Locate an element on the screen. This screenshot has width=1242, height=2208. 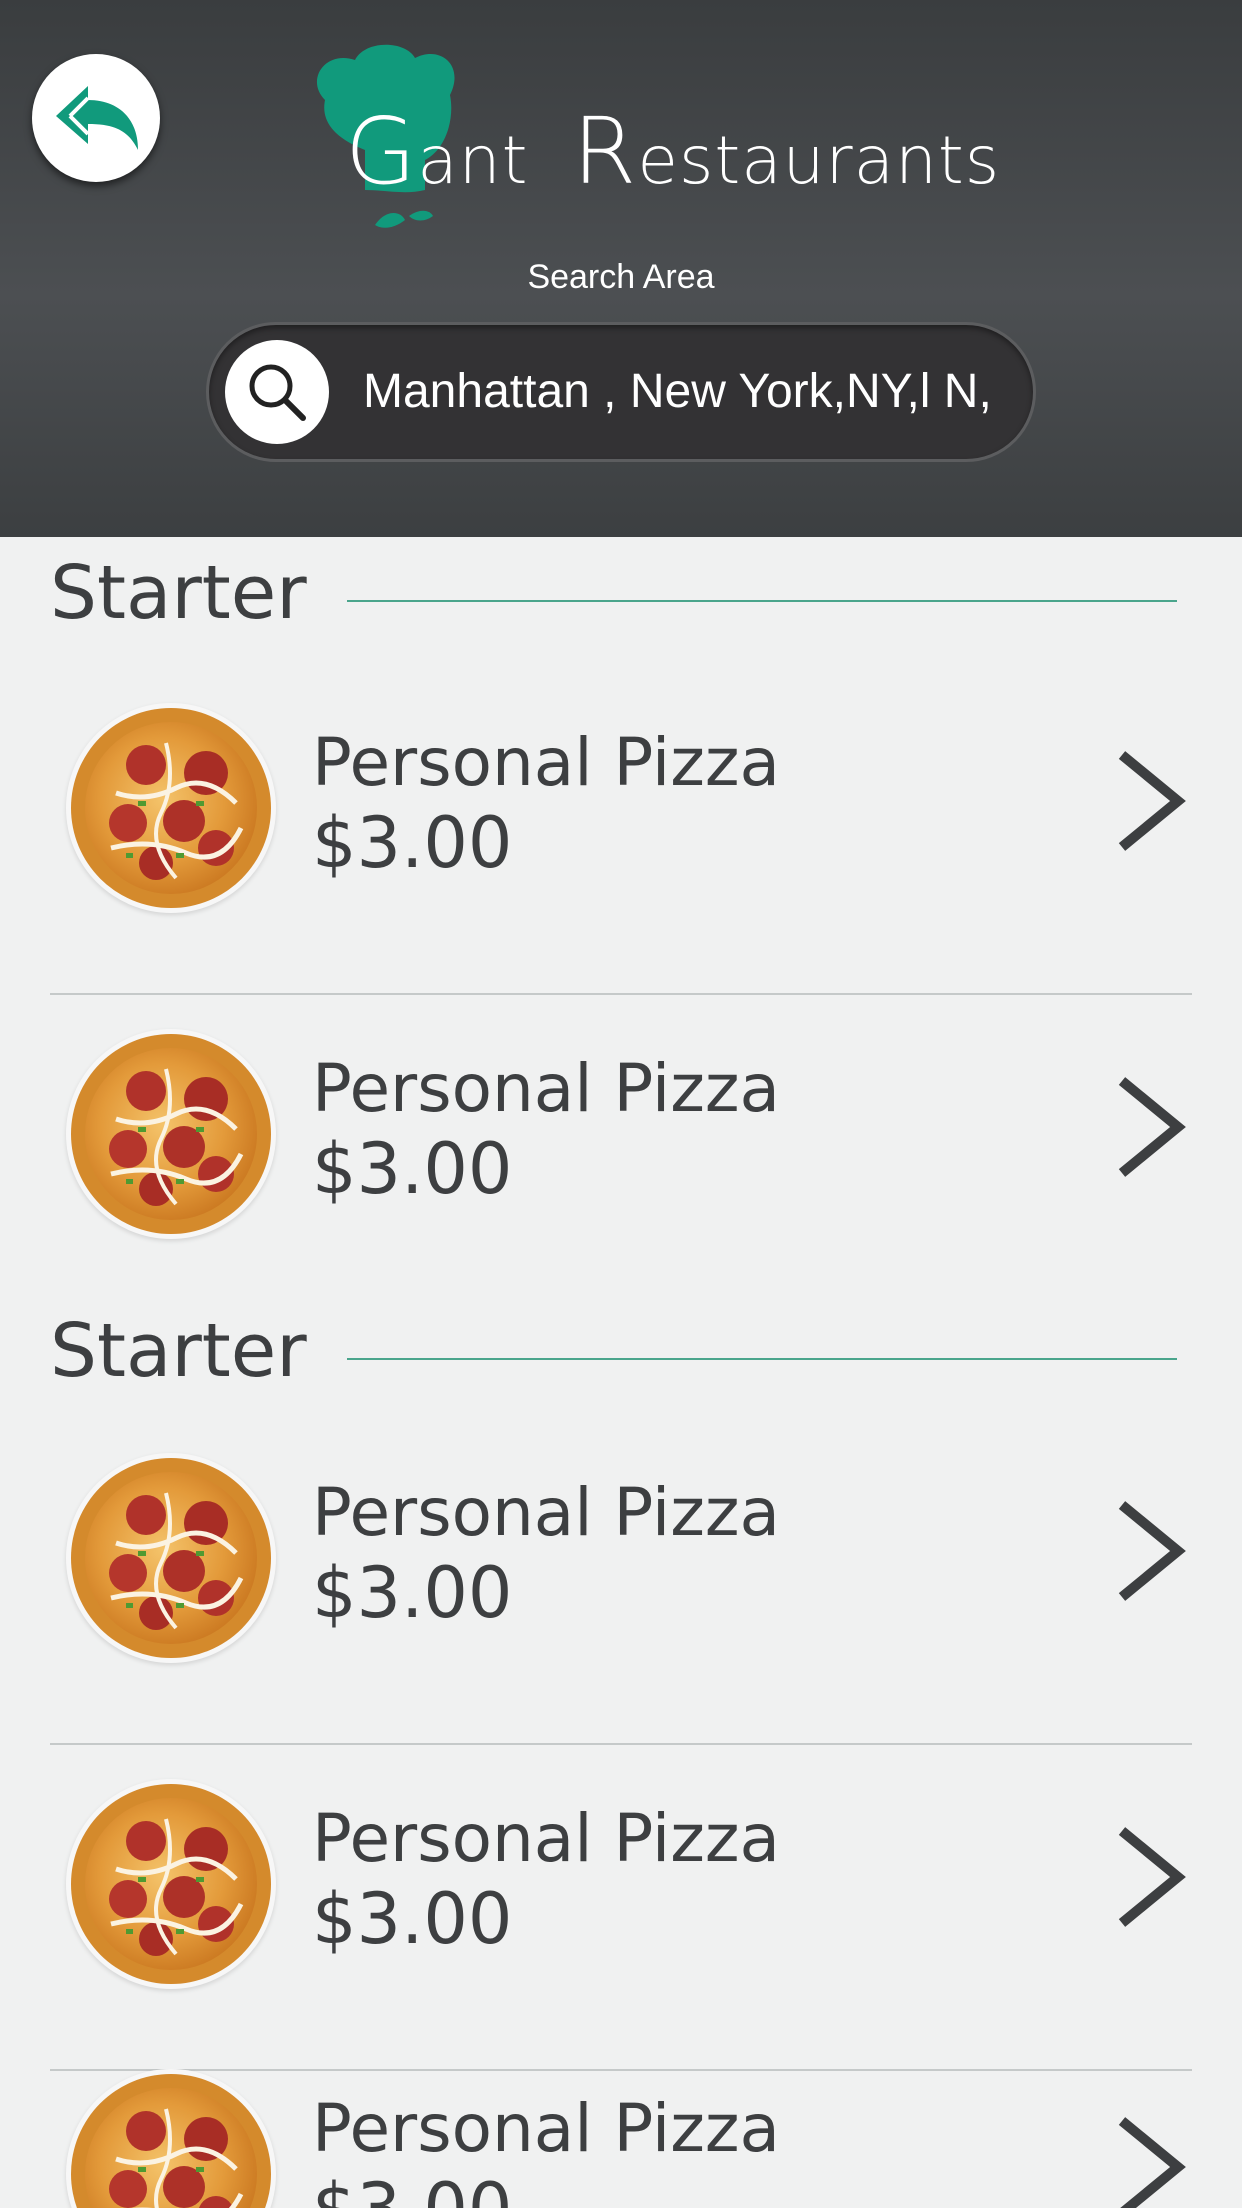
logo-wordmark: Gant Restaurants is located at coordinates (673, 151).